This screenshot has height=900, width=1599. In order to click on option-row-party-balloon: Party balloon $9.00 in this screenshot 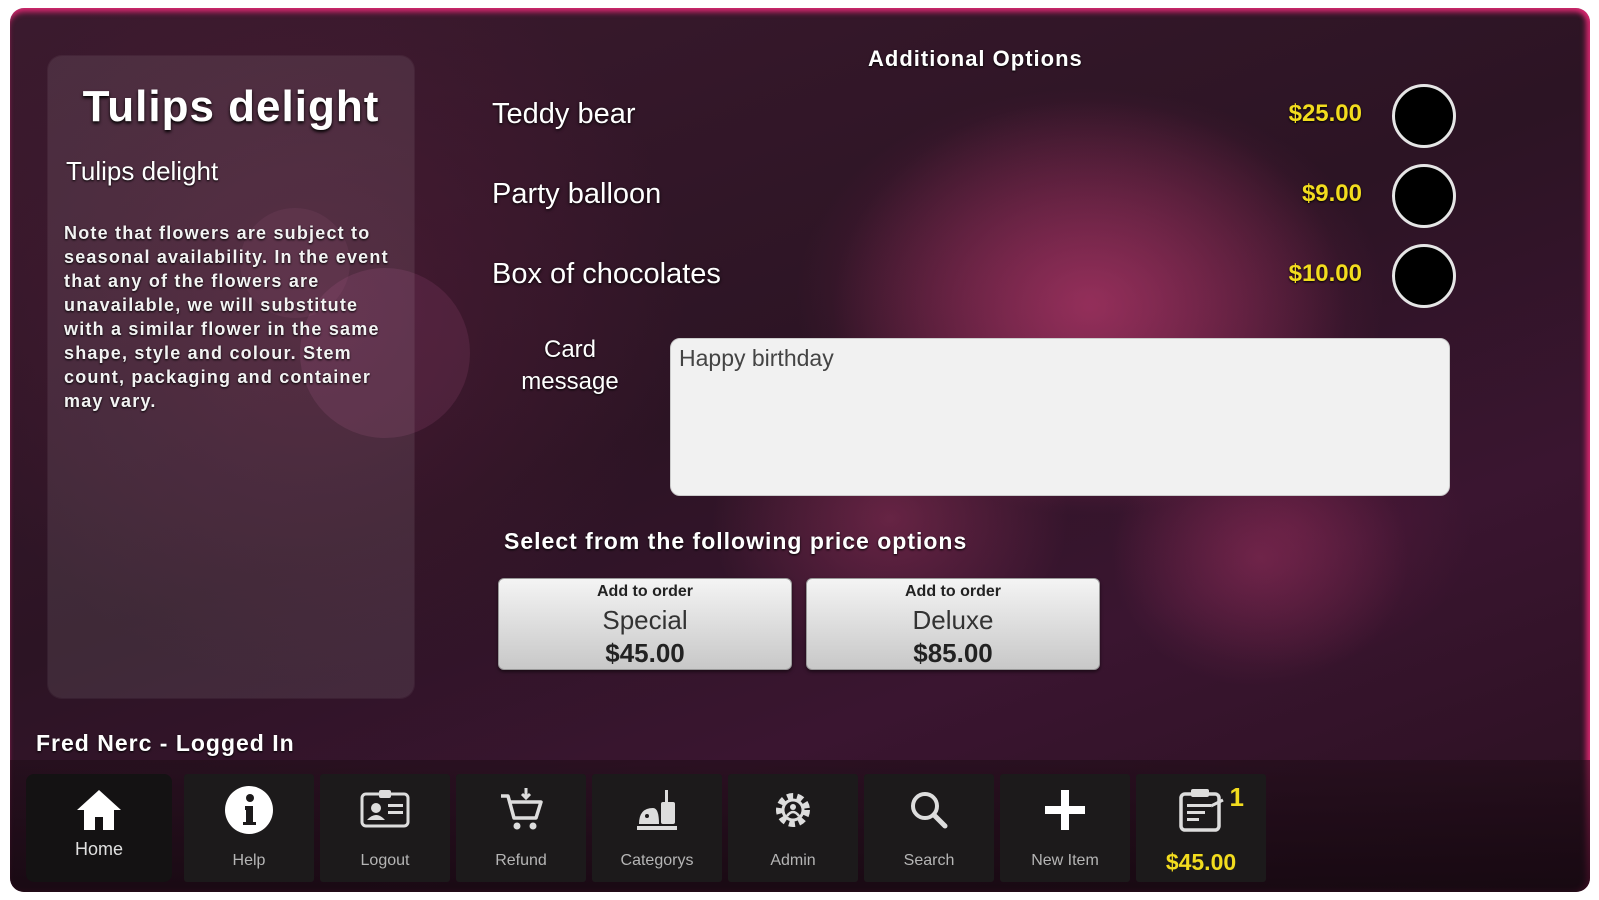, I will do `click(982, 199)`.